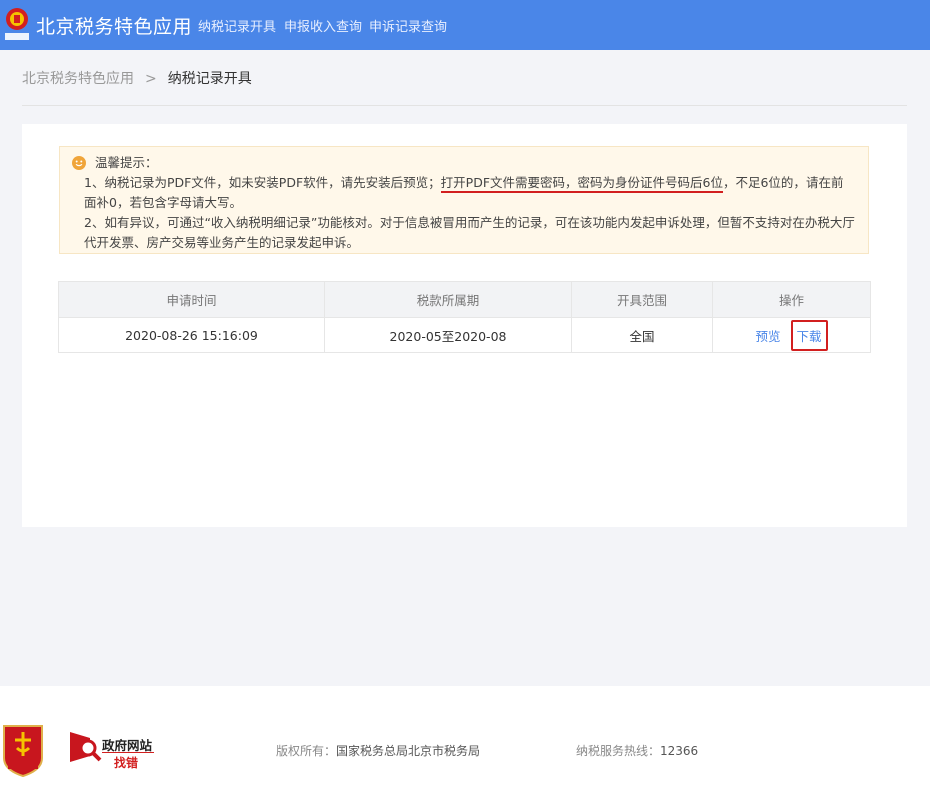 Image resolution: width=930 pixels, height=810 pixels. What do you see at coordinates (642, 335) in the screenshot?
I see `cell-scope: 全国` at bounding box center [642, 335].